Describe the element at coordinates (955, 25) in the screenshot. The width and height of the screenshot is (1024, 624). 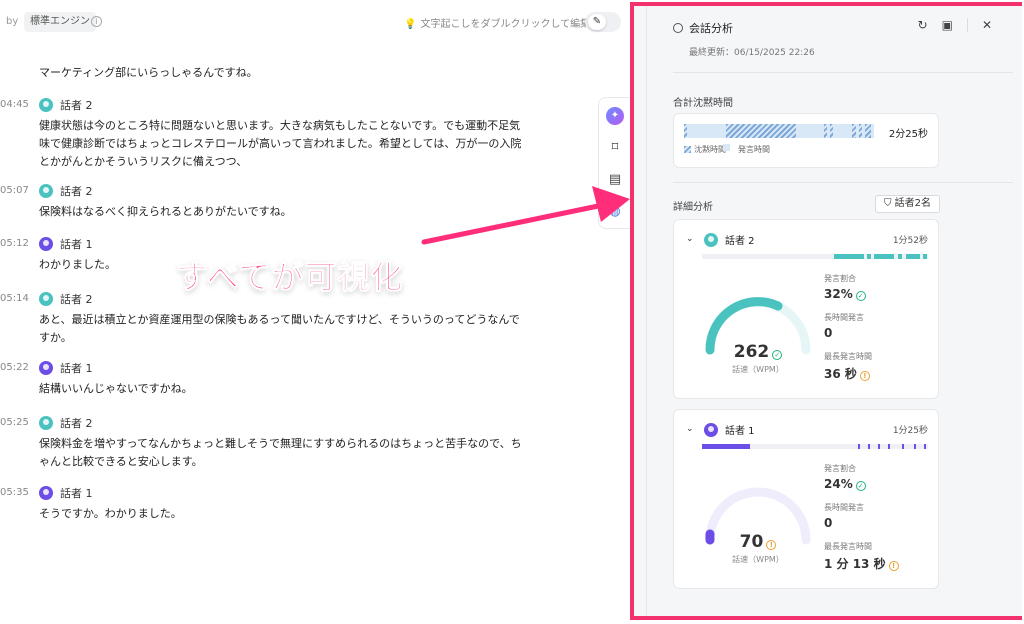
I see `panel-header-icons: ↻ ▣ ✕` at that location.